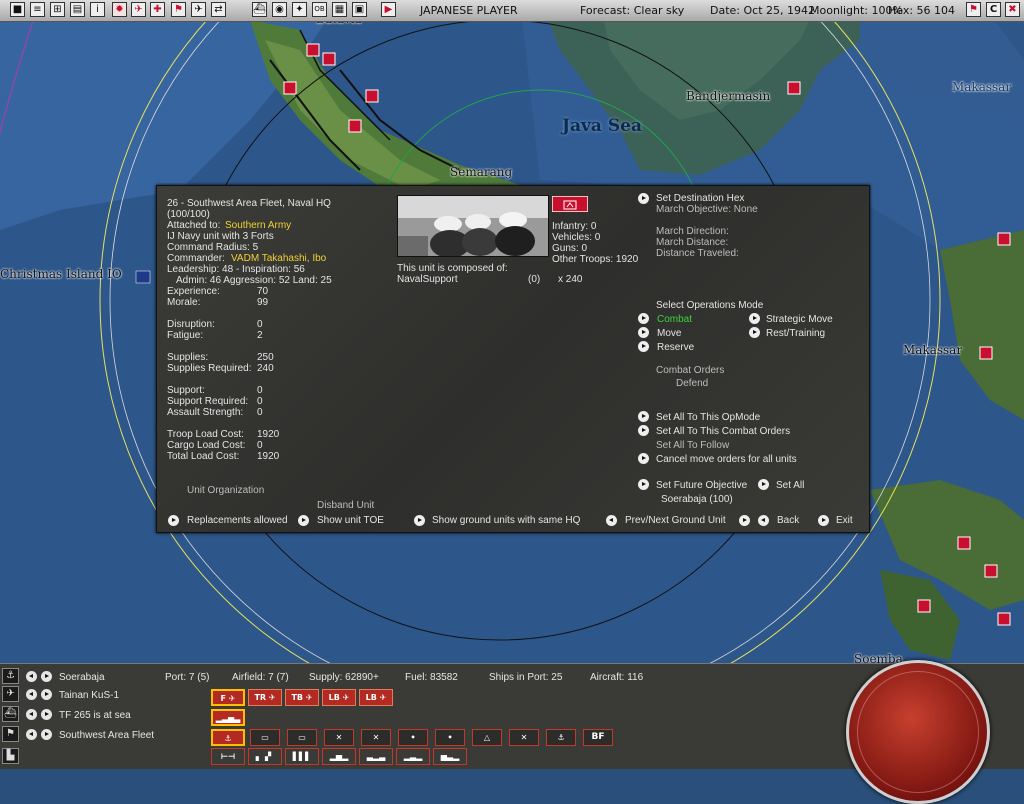 This screenshot has width=1024, height=804. What do you see at coordinates (844, 520) in the screenshot?
I see `exit-button: Exit` at bounding box center [844, 520].